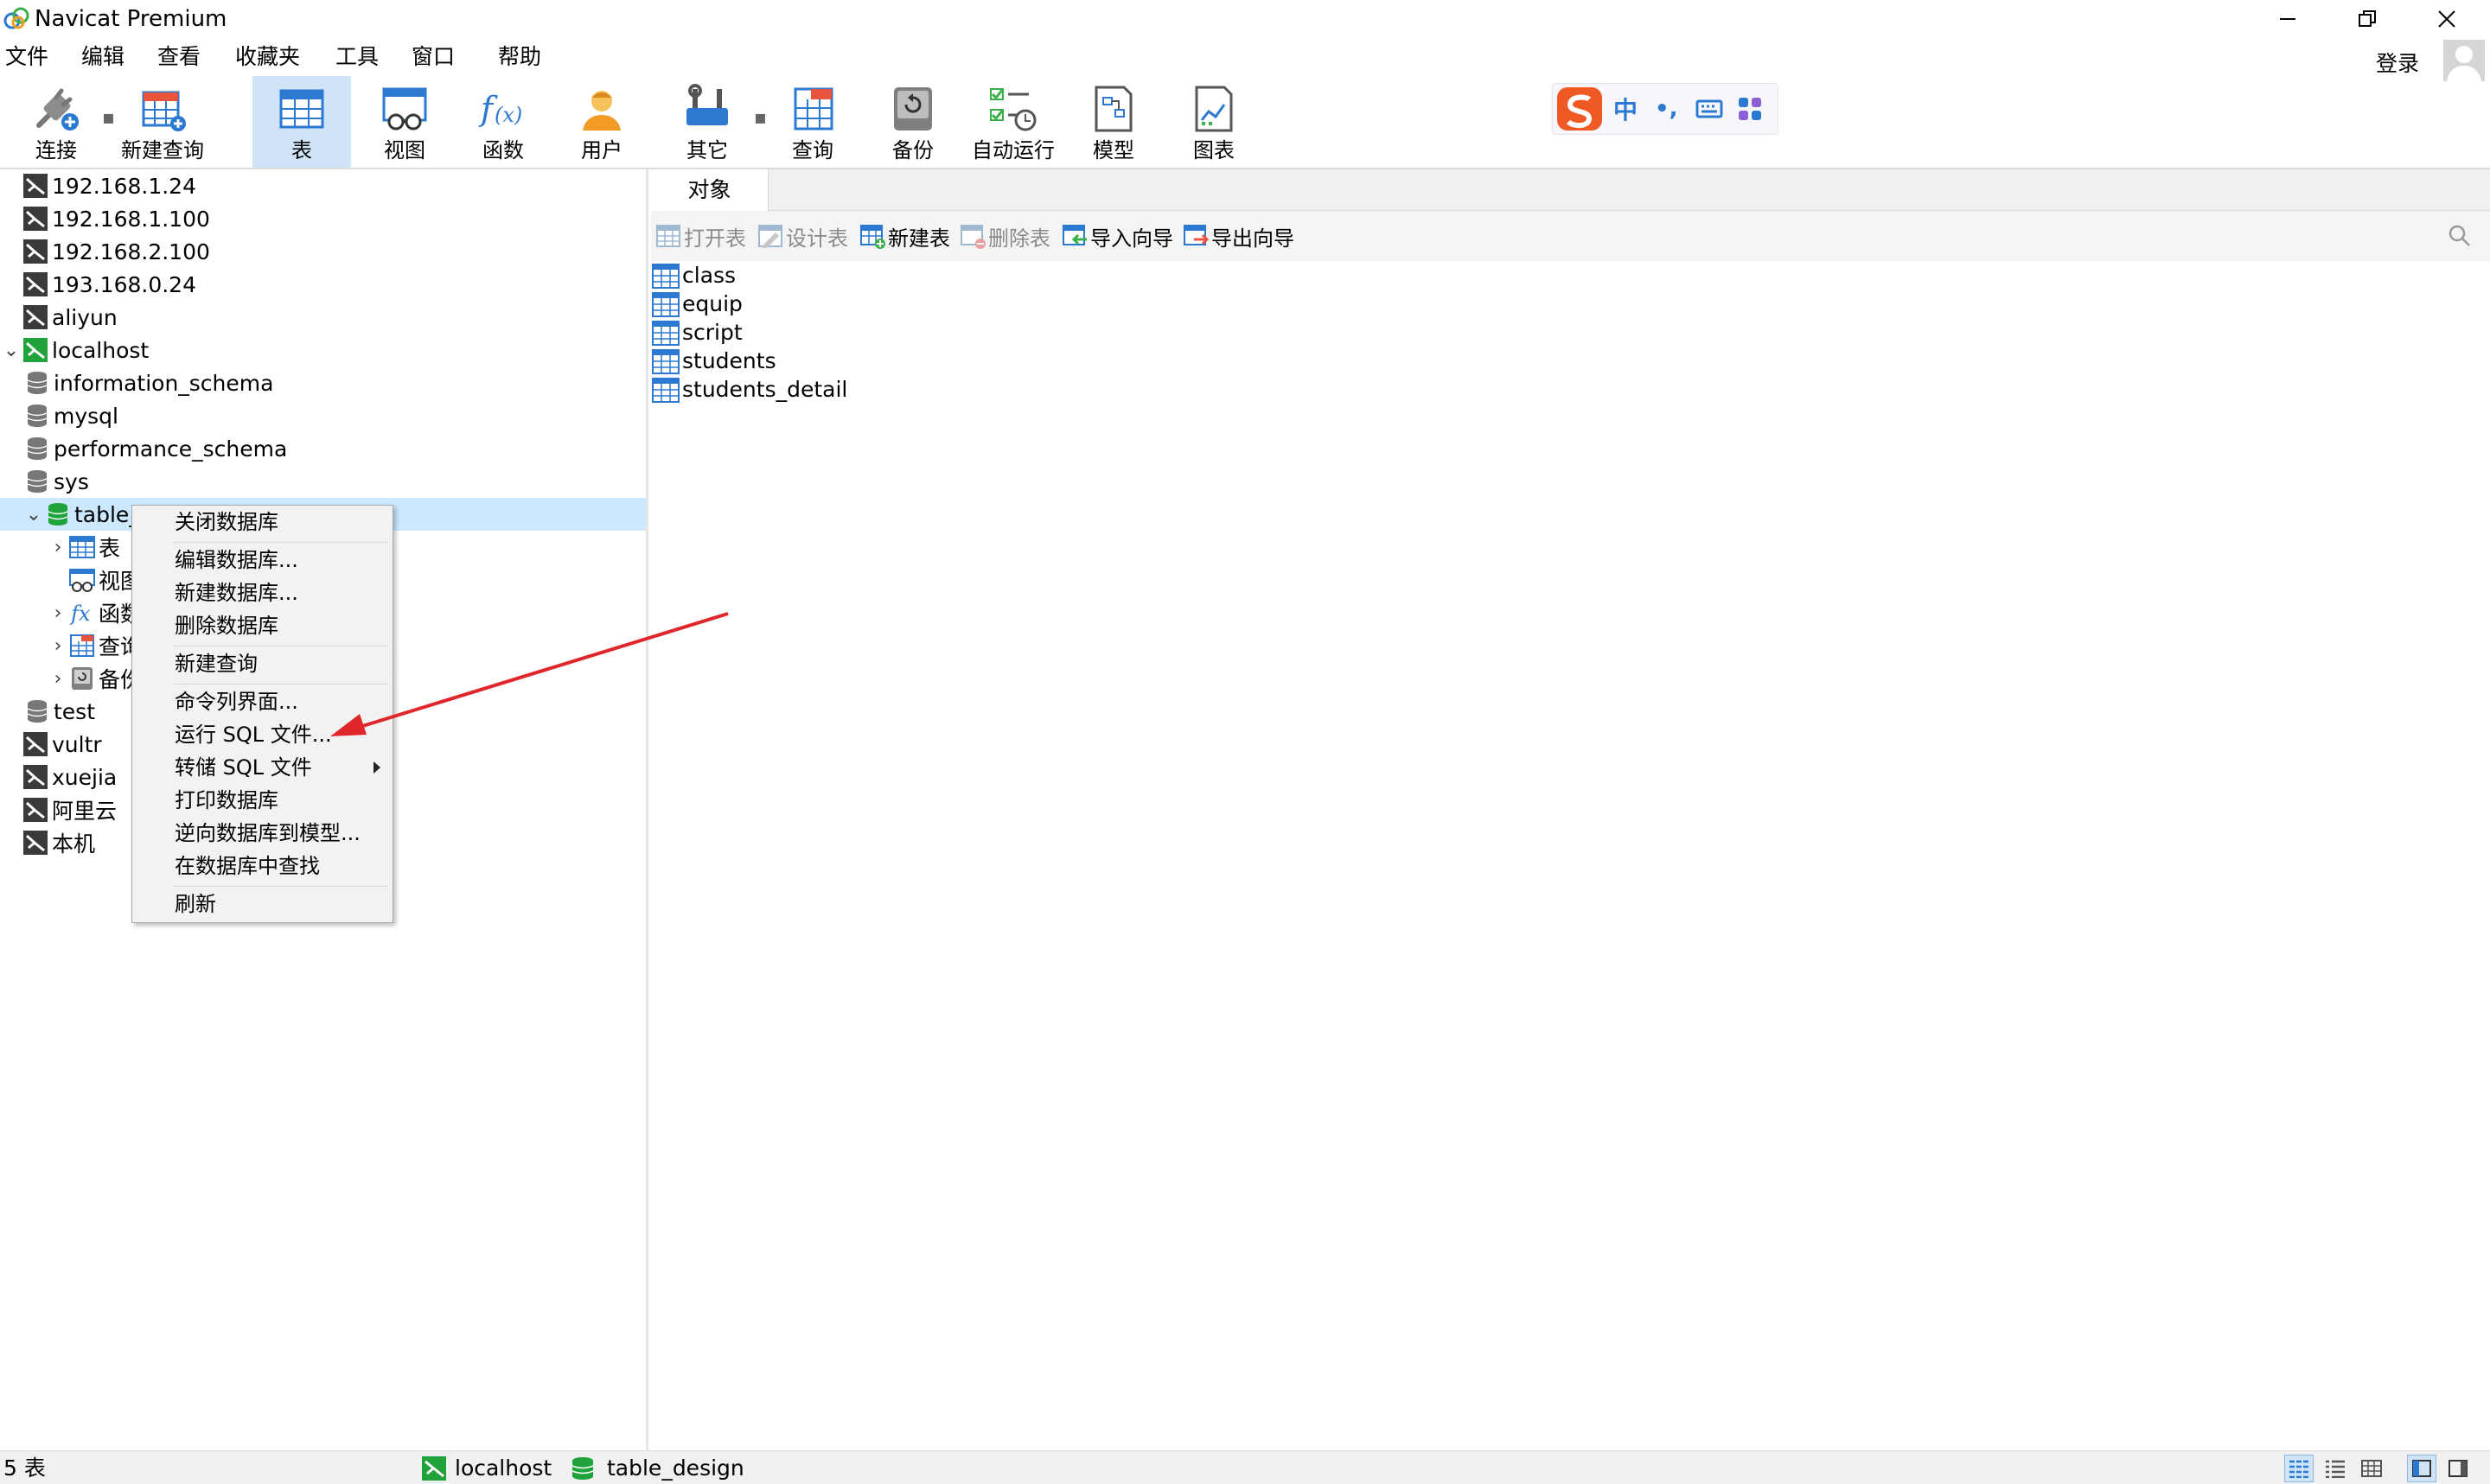 The image size is (2490, 1484). What do you see at coordinates (693, 275) in the screenshot?
I see `list-item: class` at bounding box center [693, 275].